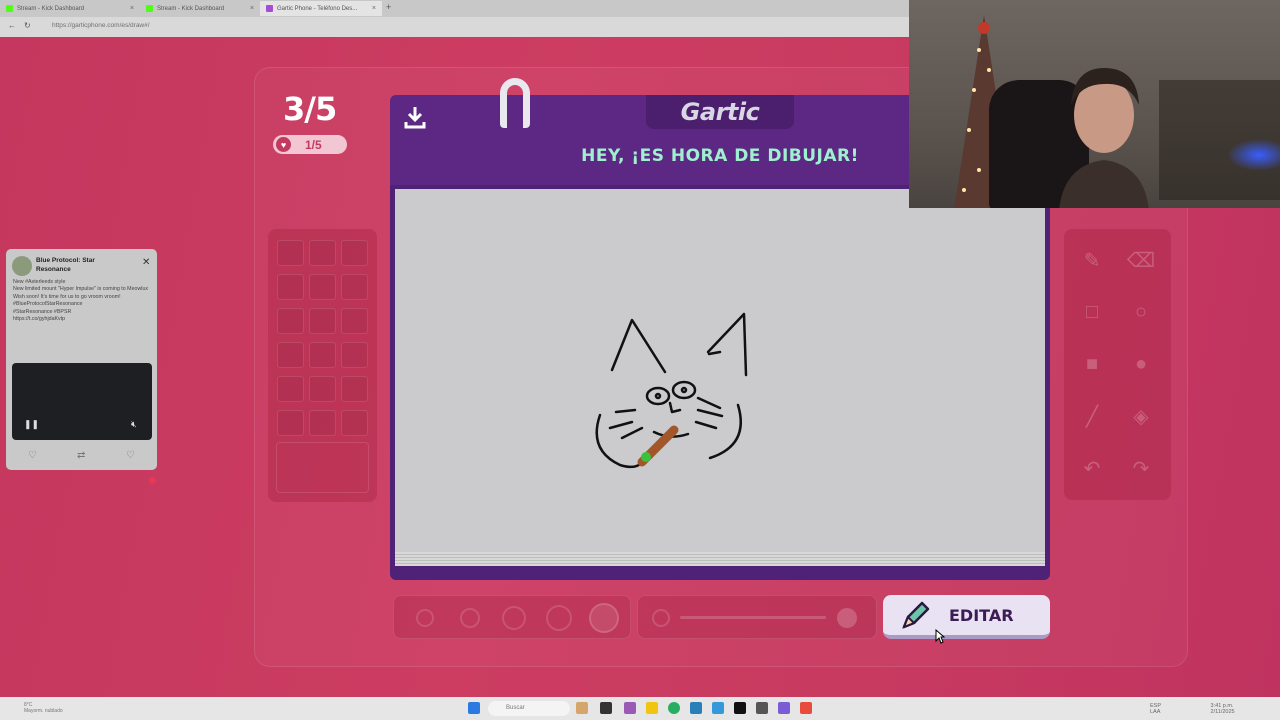  What do you see at coordinates (1254, 155) in the screenshot?
I see `blue-light` at bounding box center [1254, 155].